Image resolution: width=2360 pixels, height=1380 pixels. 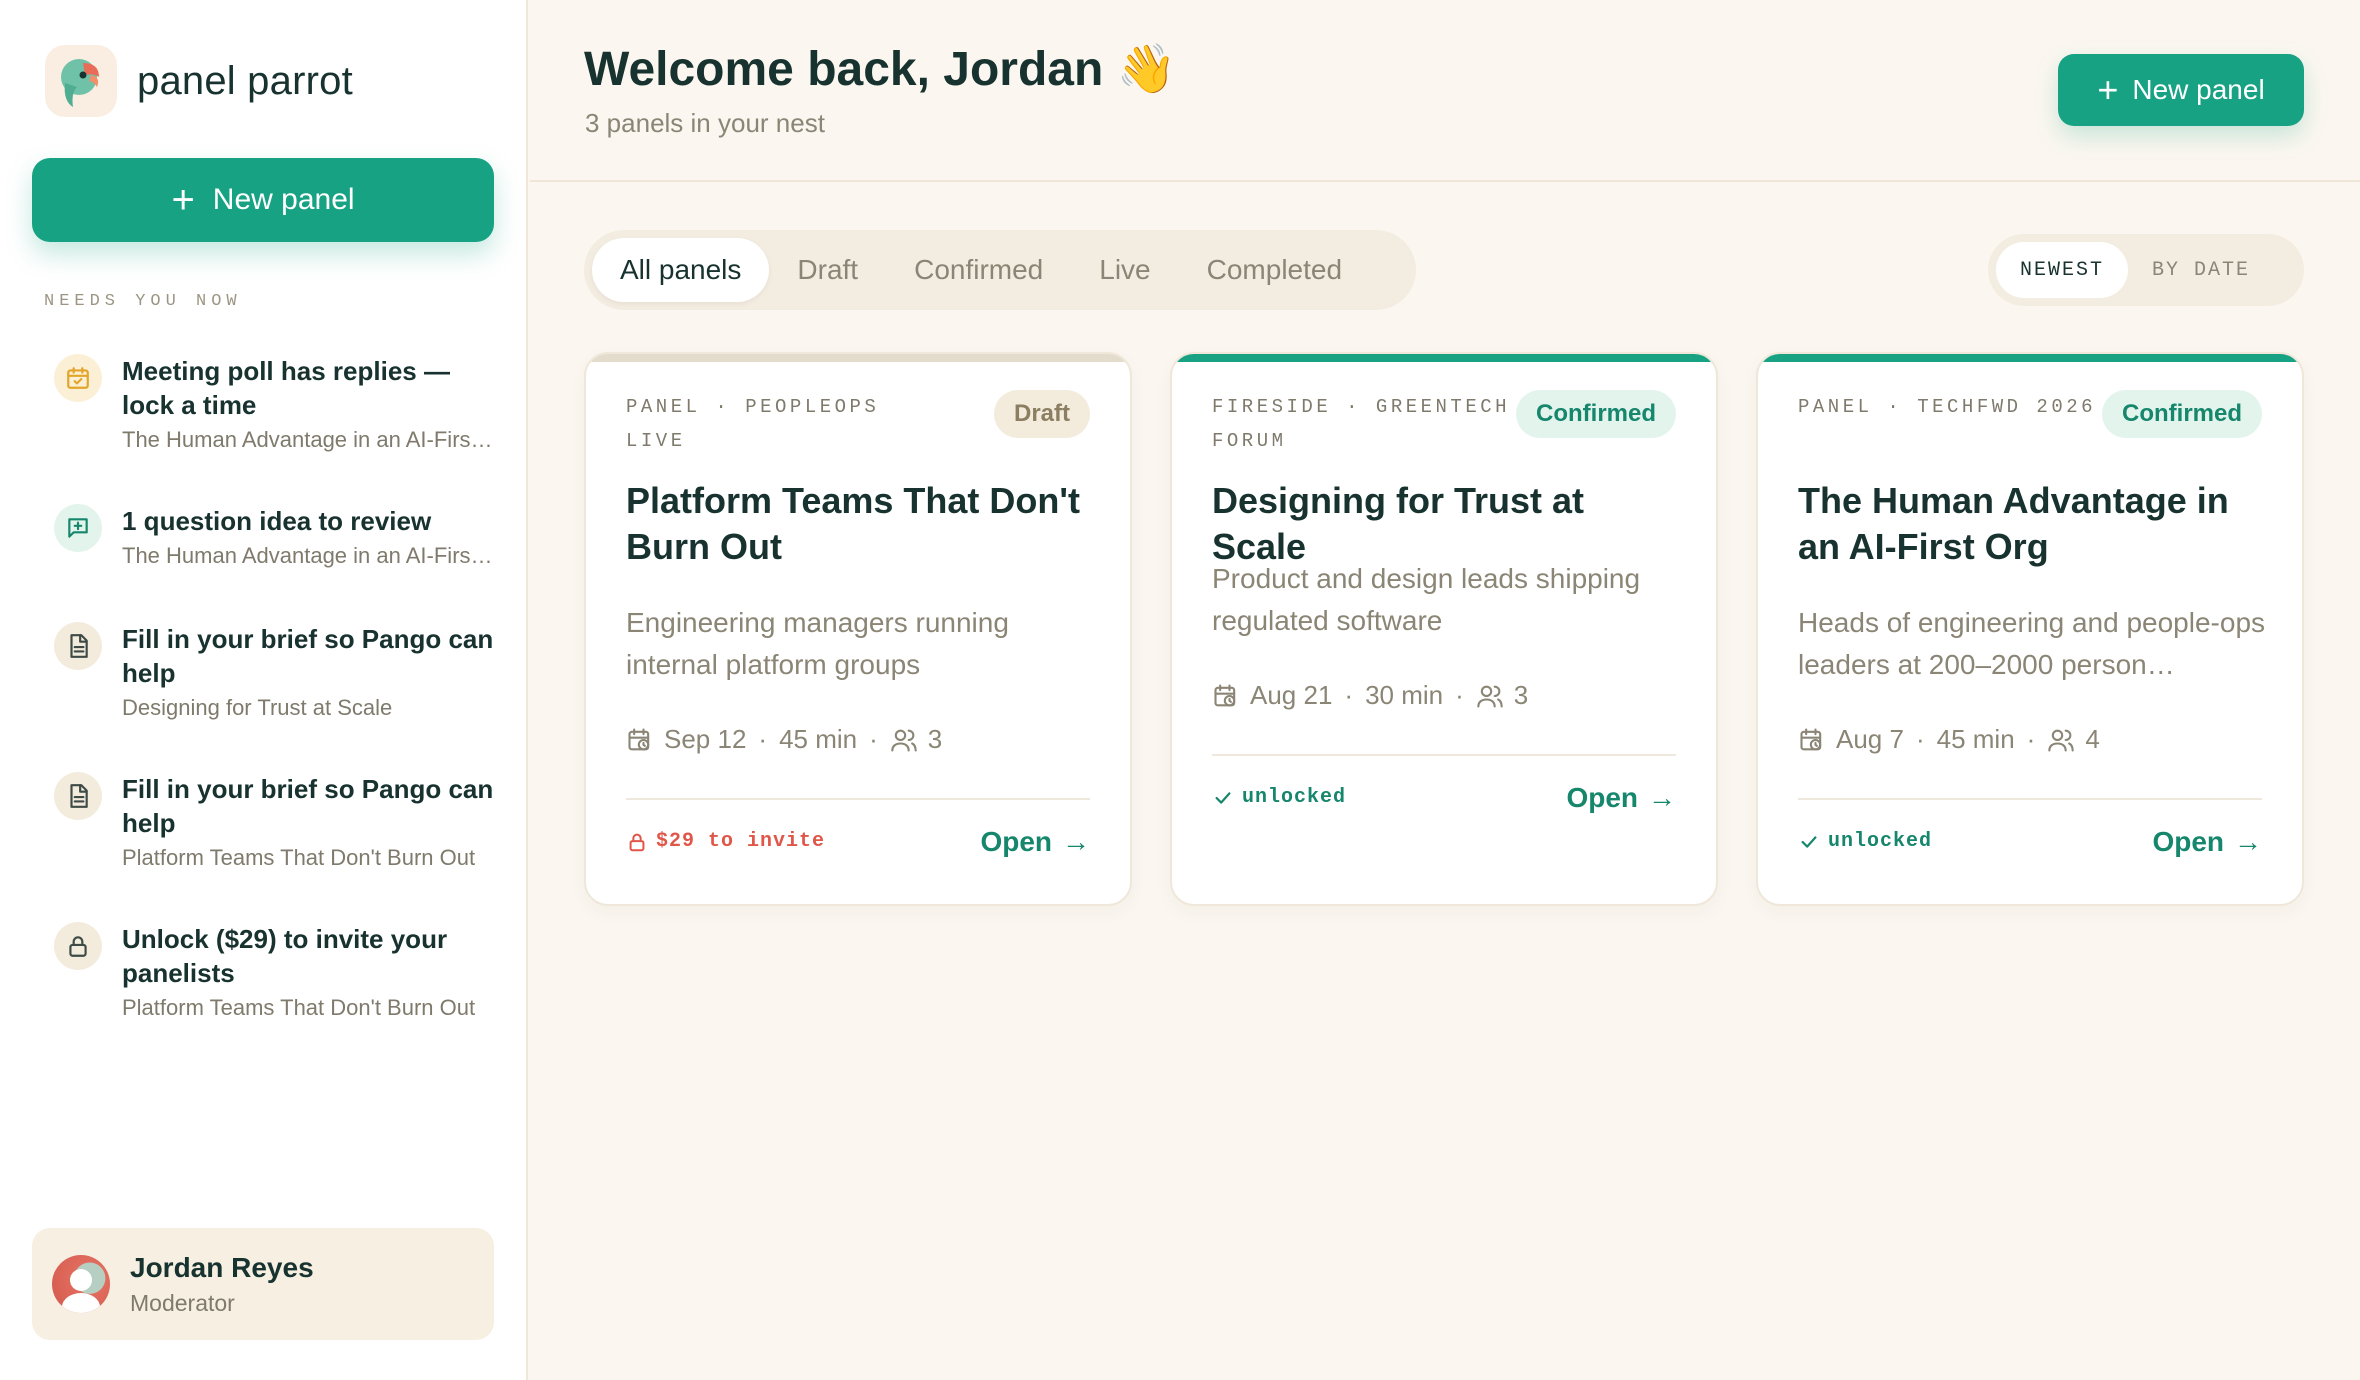 I want to click on tab-draft: Draft, so click(x=827, y=270).